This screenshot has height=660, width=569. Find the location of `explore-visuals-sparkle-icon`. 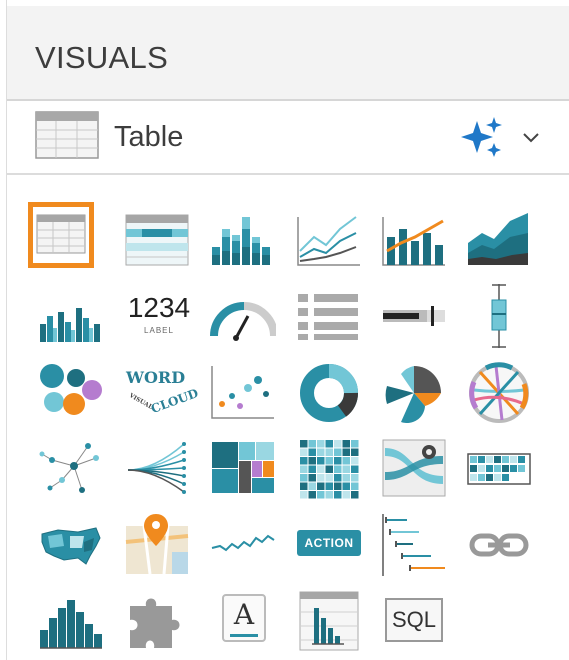

explore-visuals-sparkle-icon is located at coordinates (483, 139).